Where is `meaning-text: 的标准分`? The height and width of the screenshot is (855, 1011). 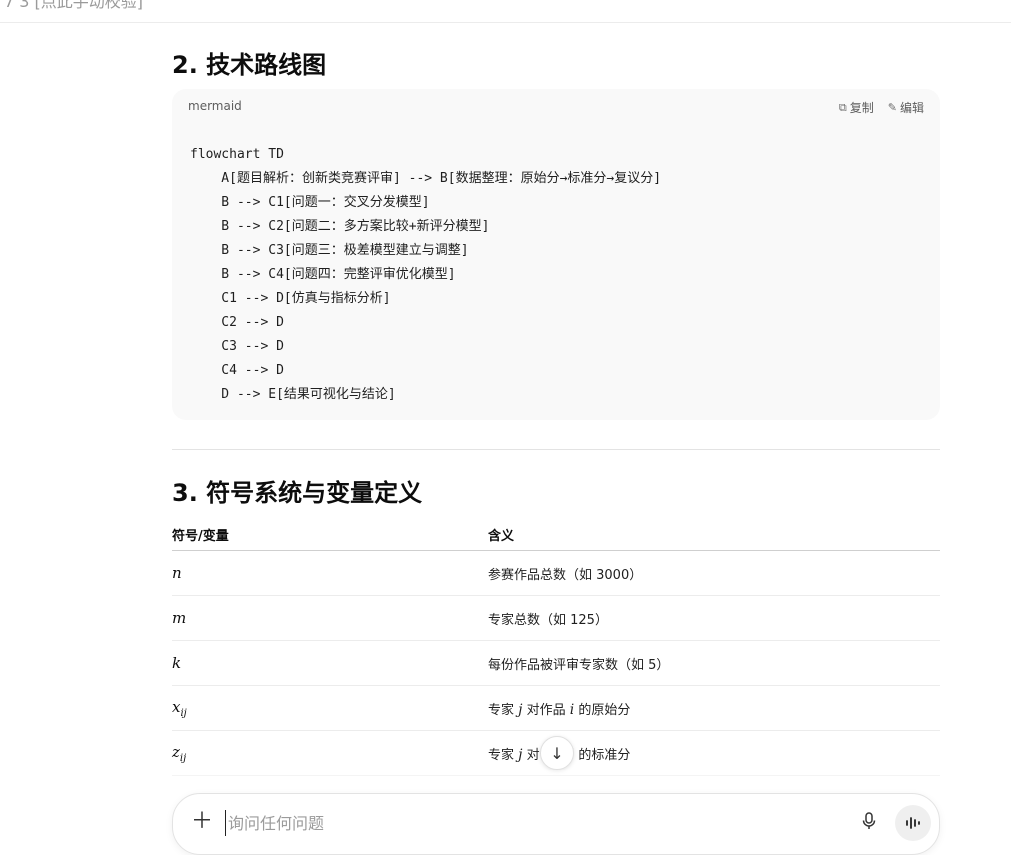 meaning-text: 的标准分 is located at coordinates (602, 755).